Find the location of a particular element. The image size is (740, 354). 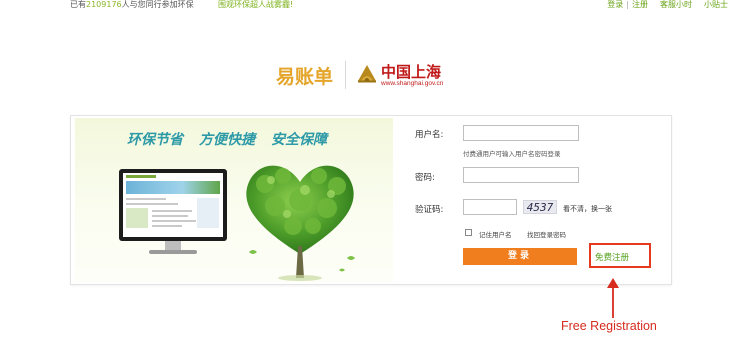

banner-slogan: 安全保障 is located at coordinates (299, 140).